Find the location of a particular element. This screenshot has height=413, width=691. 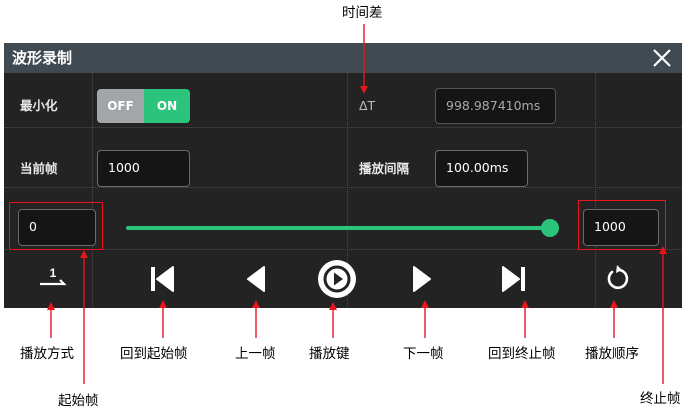

annotation-back-to-end: 回到终止帧 is located at coordinates (522, 354).